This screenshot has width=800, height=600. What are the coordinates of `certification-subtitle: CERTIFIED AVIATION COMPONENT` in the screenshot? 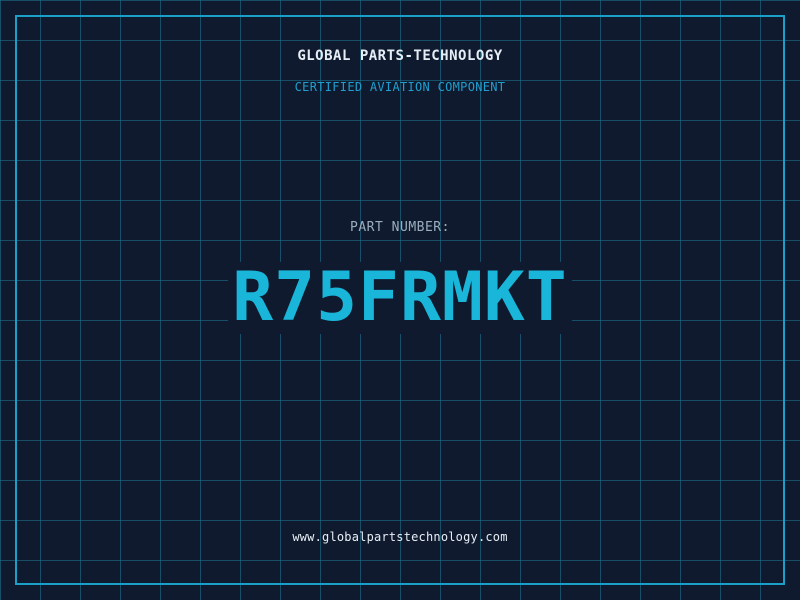 It's located at (400, 87).